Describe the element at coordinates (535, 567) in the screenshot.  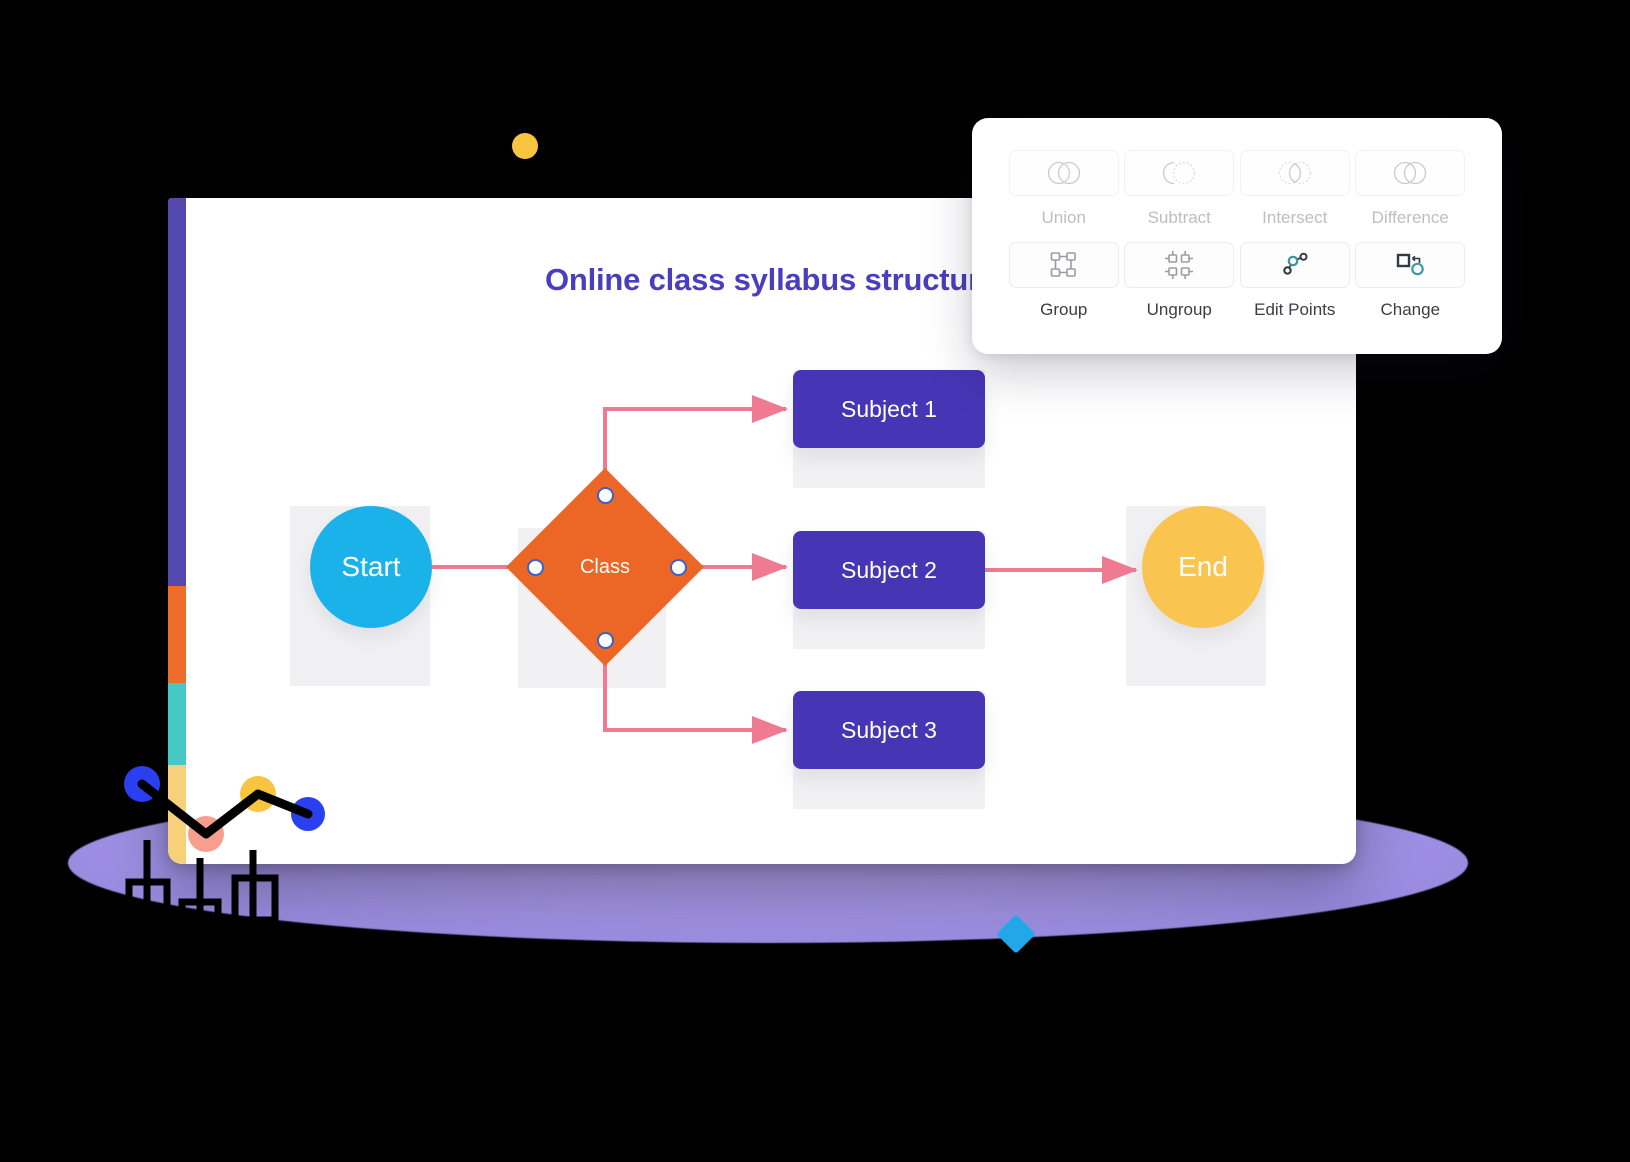
I see `selection-handle-left` at that location.